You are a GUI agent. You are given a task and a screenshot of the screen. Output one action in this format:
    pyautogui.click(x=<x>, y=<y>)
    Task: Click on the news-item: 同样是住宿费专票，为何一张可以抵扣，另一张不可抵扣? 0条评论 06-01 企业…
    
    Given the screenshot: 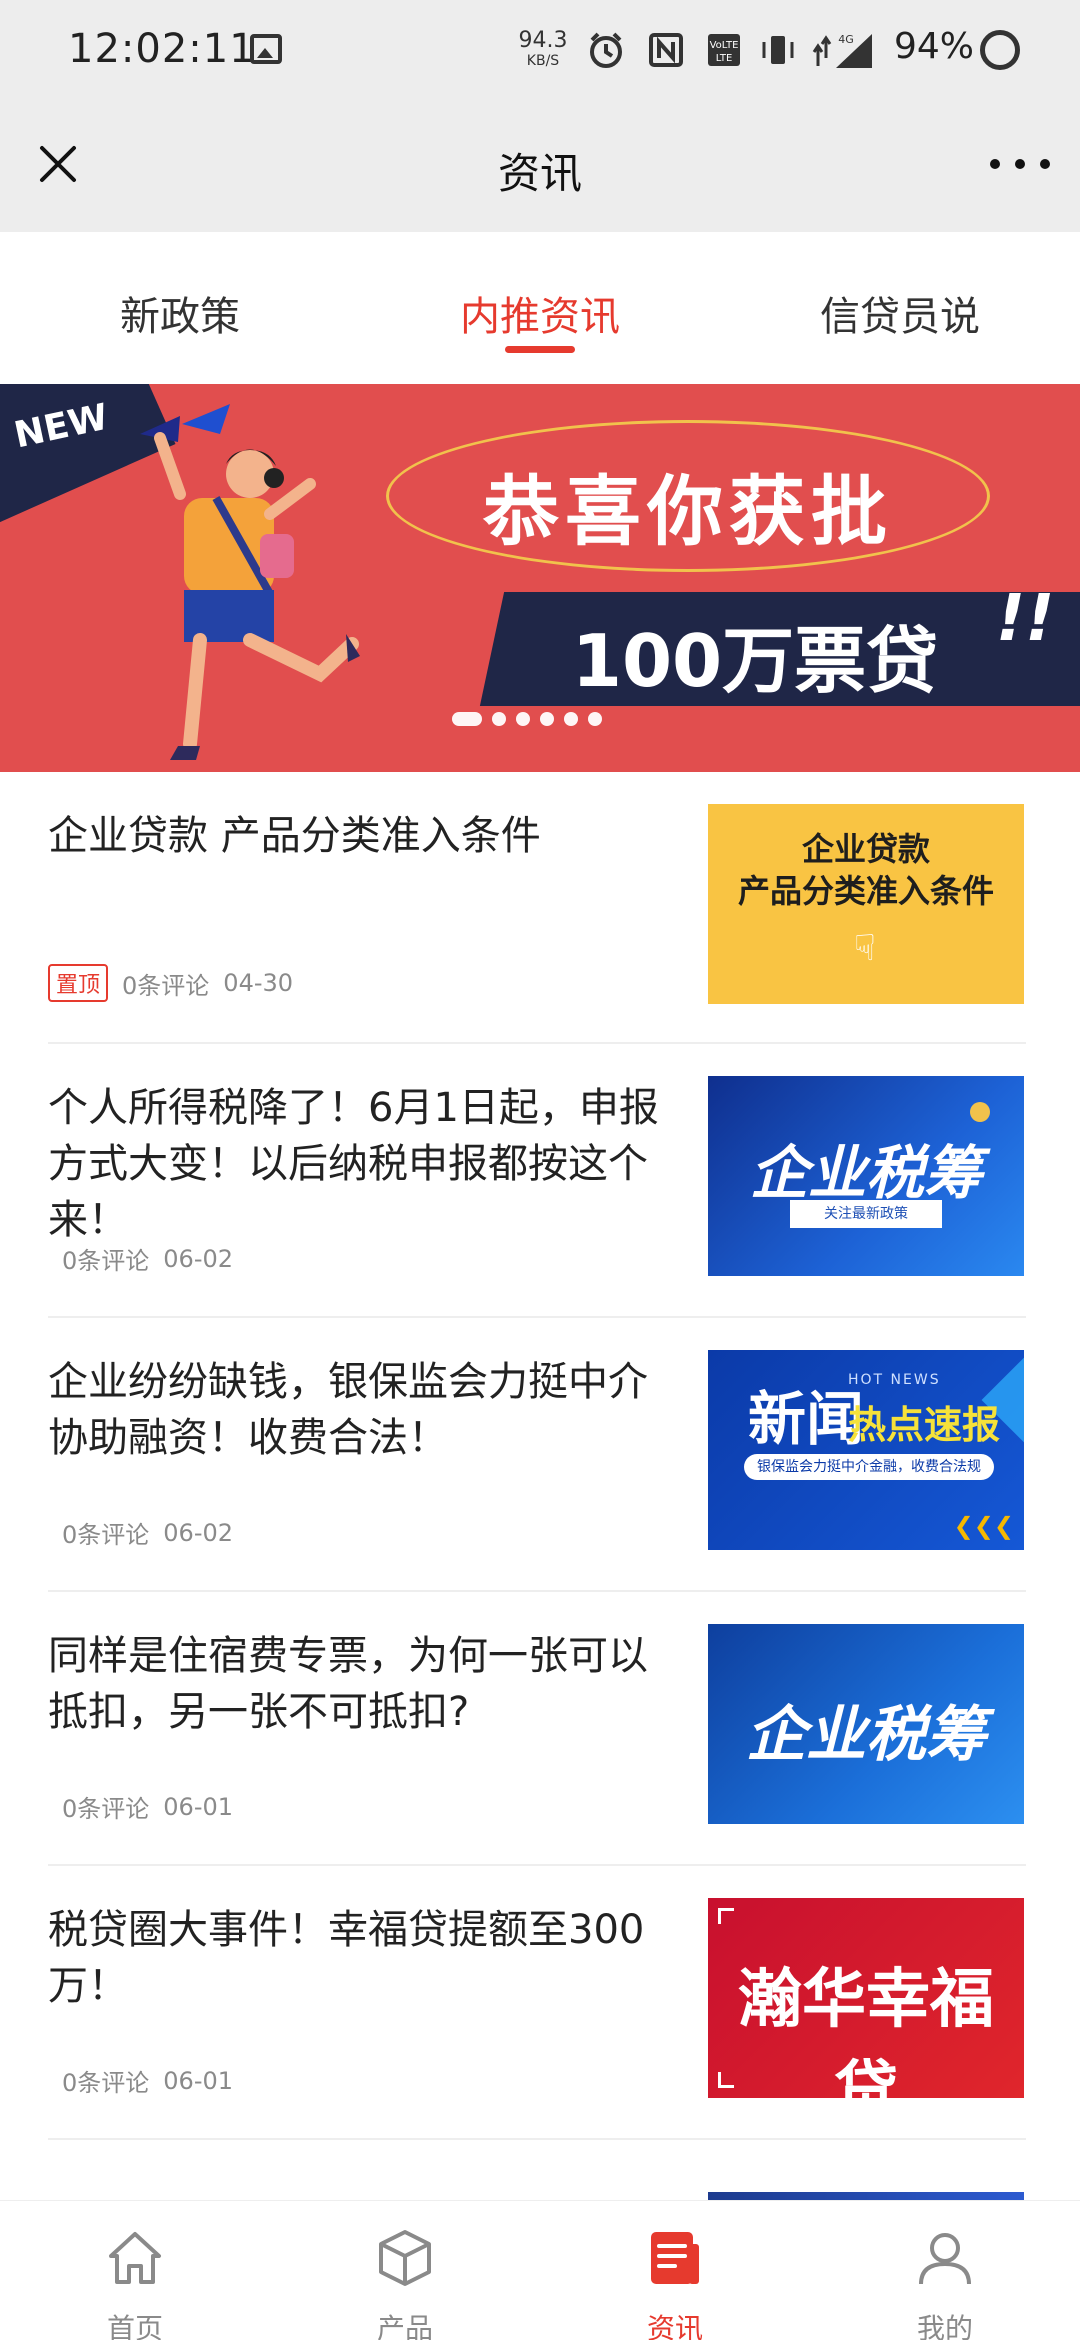 What is the action you would take?
    pyautogui.click(x=537, y=1729)
    